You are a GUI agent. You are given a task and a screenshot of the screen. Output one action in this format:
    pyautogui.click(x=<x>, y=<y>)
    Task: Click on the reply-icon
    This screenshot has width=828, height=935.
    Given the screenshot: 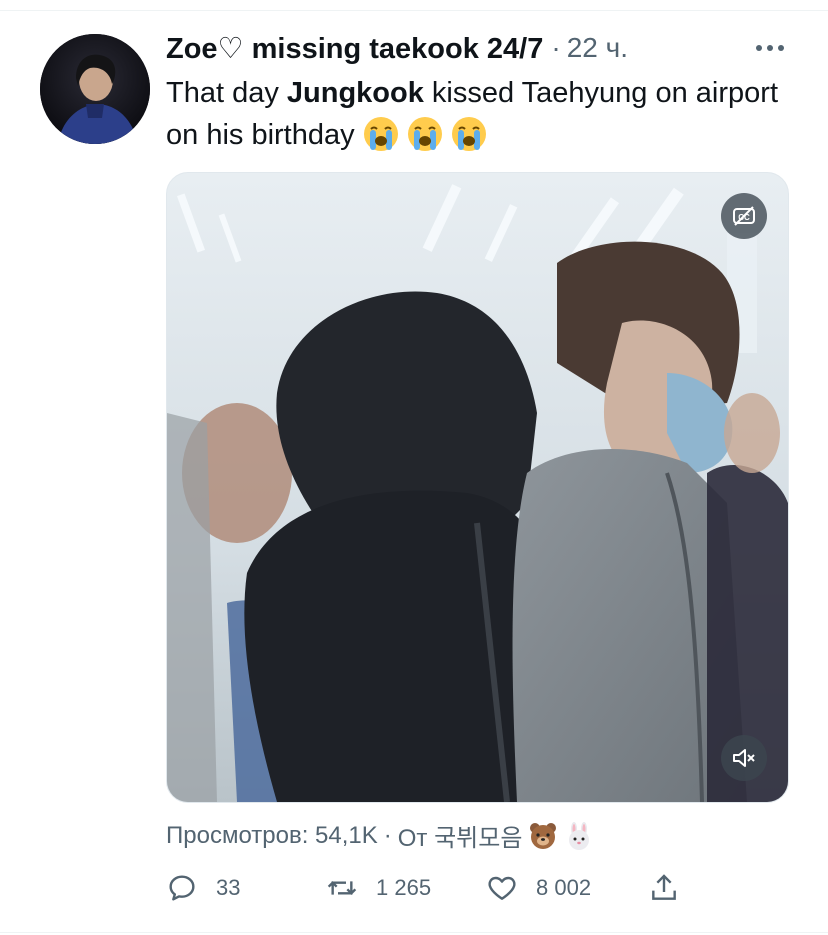 What is the action you would take?
    pyautogui.click(x=182, y=888)
    